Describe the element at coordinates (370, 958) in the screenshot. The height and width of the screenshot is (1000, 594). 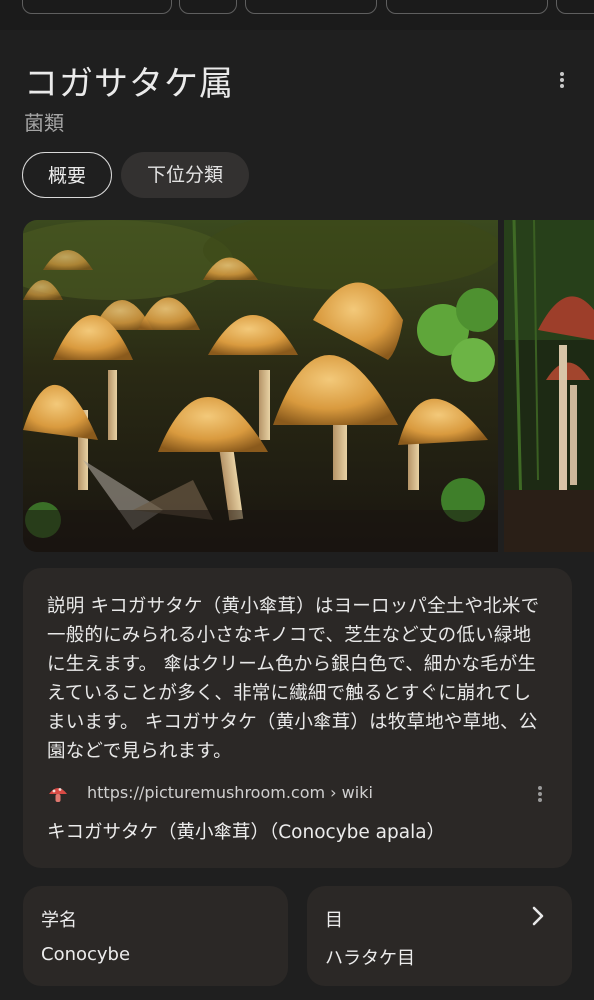
I see `info-value: ハラタケ目` at that location.